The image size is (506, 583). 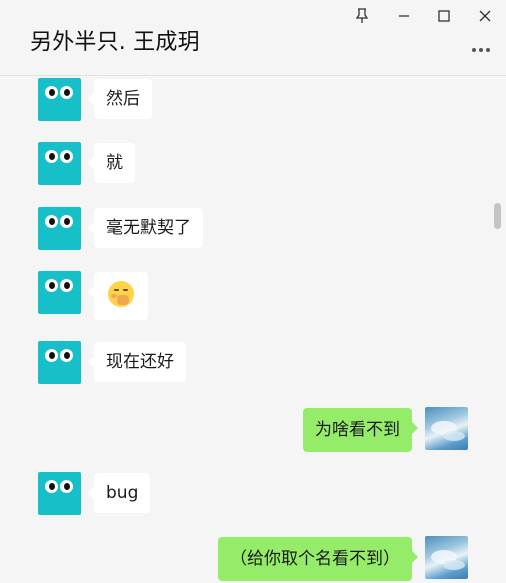 I want to click on maximize-icon, so click(x=444, y=16).